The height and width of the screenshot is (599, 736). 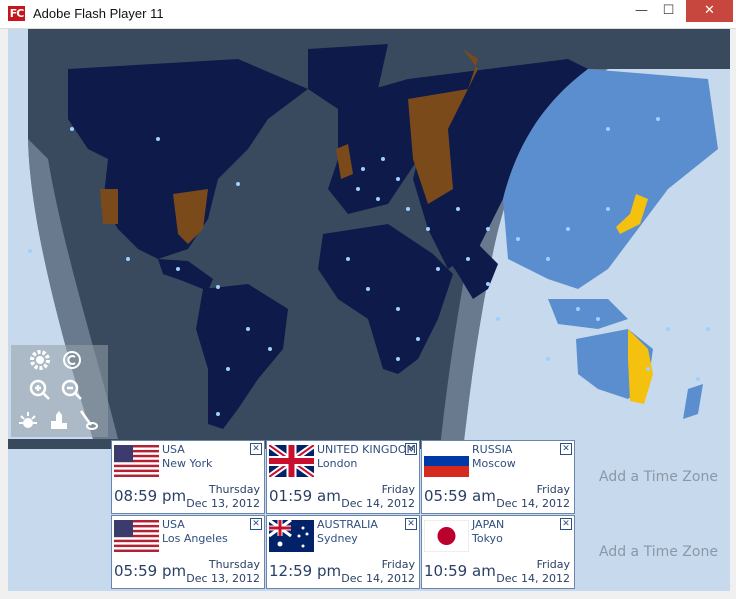 What do you see at coordinates (446, 461) in the screenshot?
I see `russia-flag-icon` at bounding box center [446, 461].